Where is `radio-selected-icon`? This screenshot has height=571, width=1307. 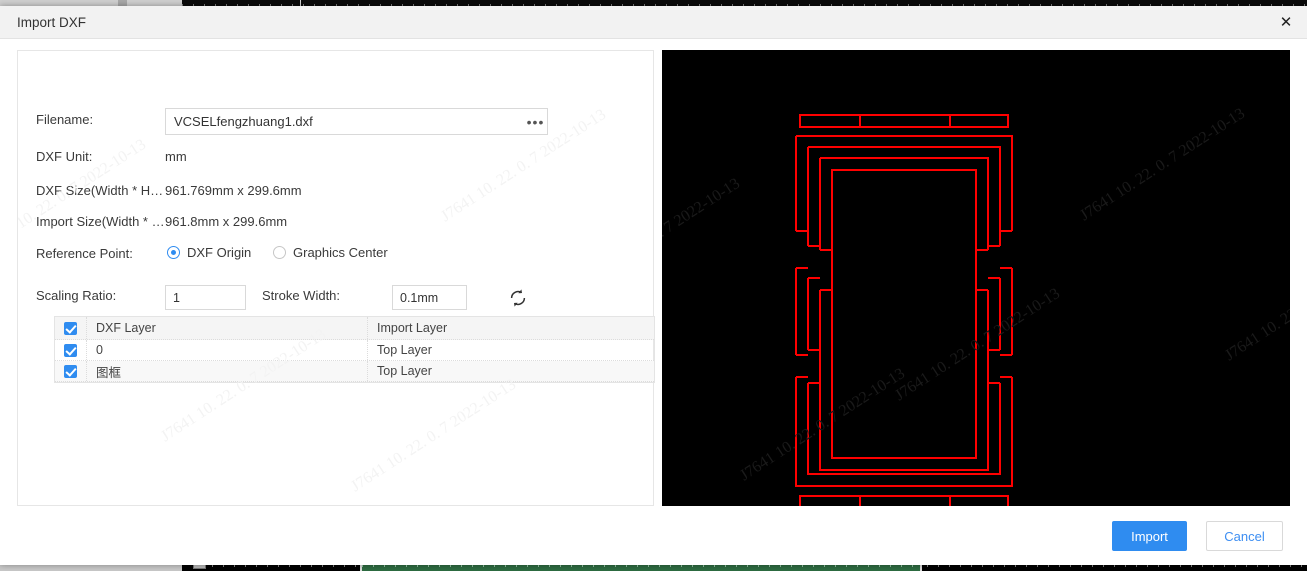 radio-selected-icon is located at coordinates (173, 252).